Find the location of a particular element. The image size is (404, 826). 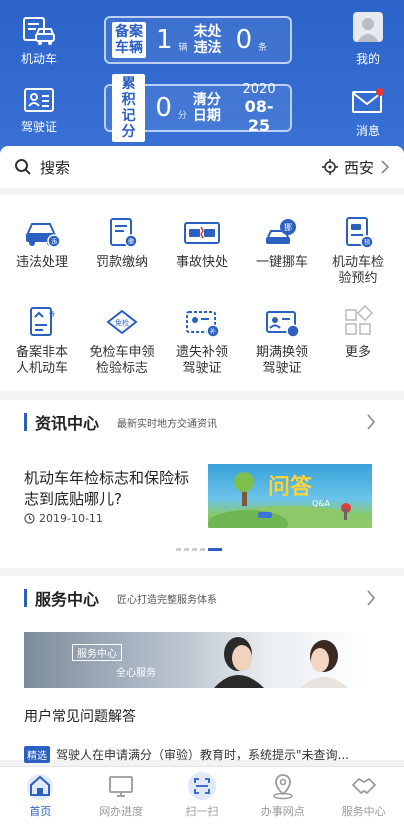

points-label: 累积记分 is located at coordinates (129, 108).